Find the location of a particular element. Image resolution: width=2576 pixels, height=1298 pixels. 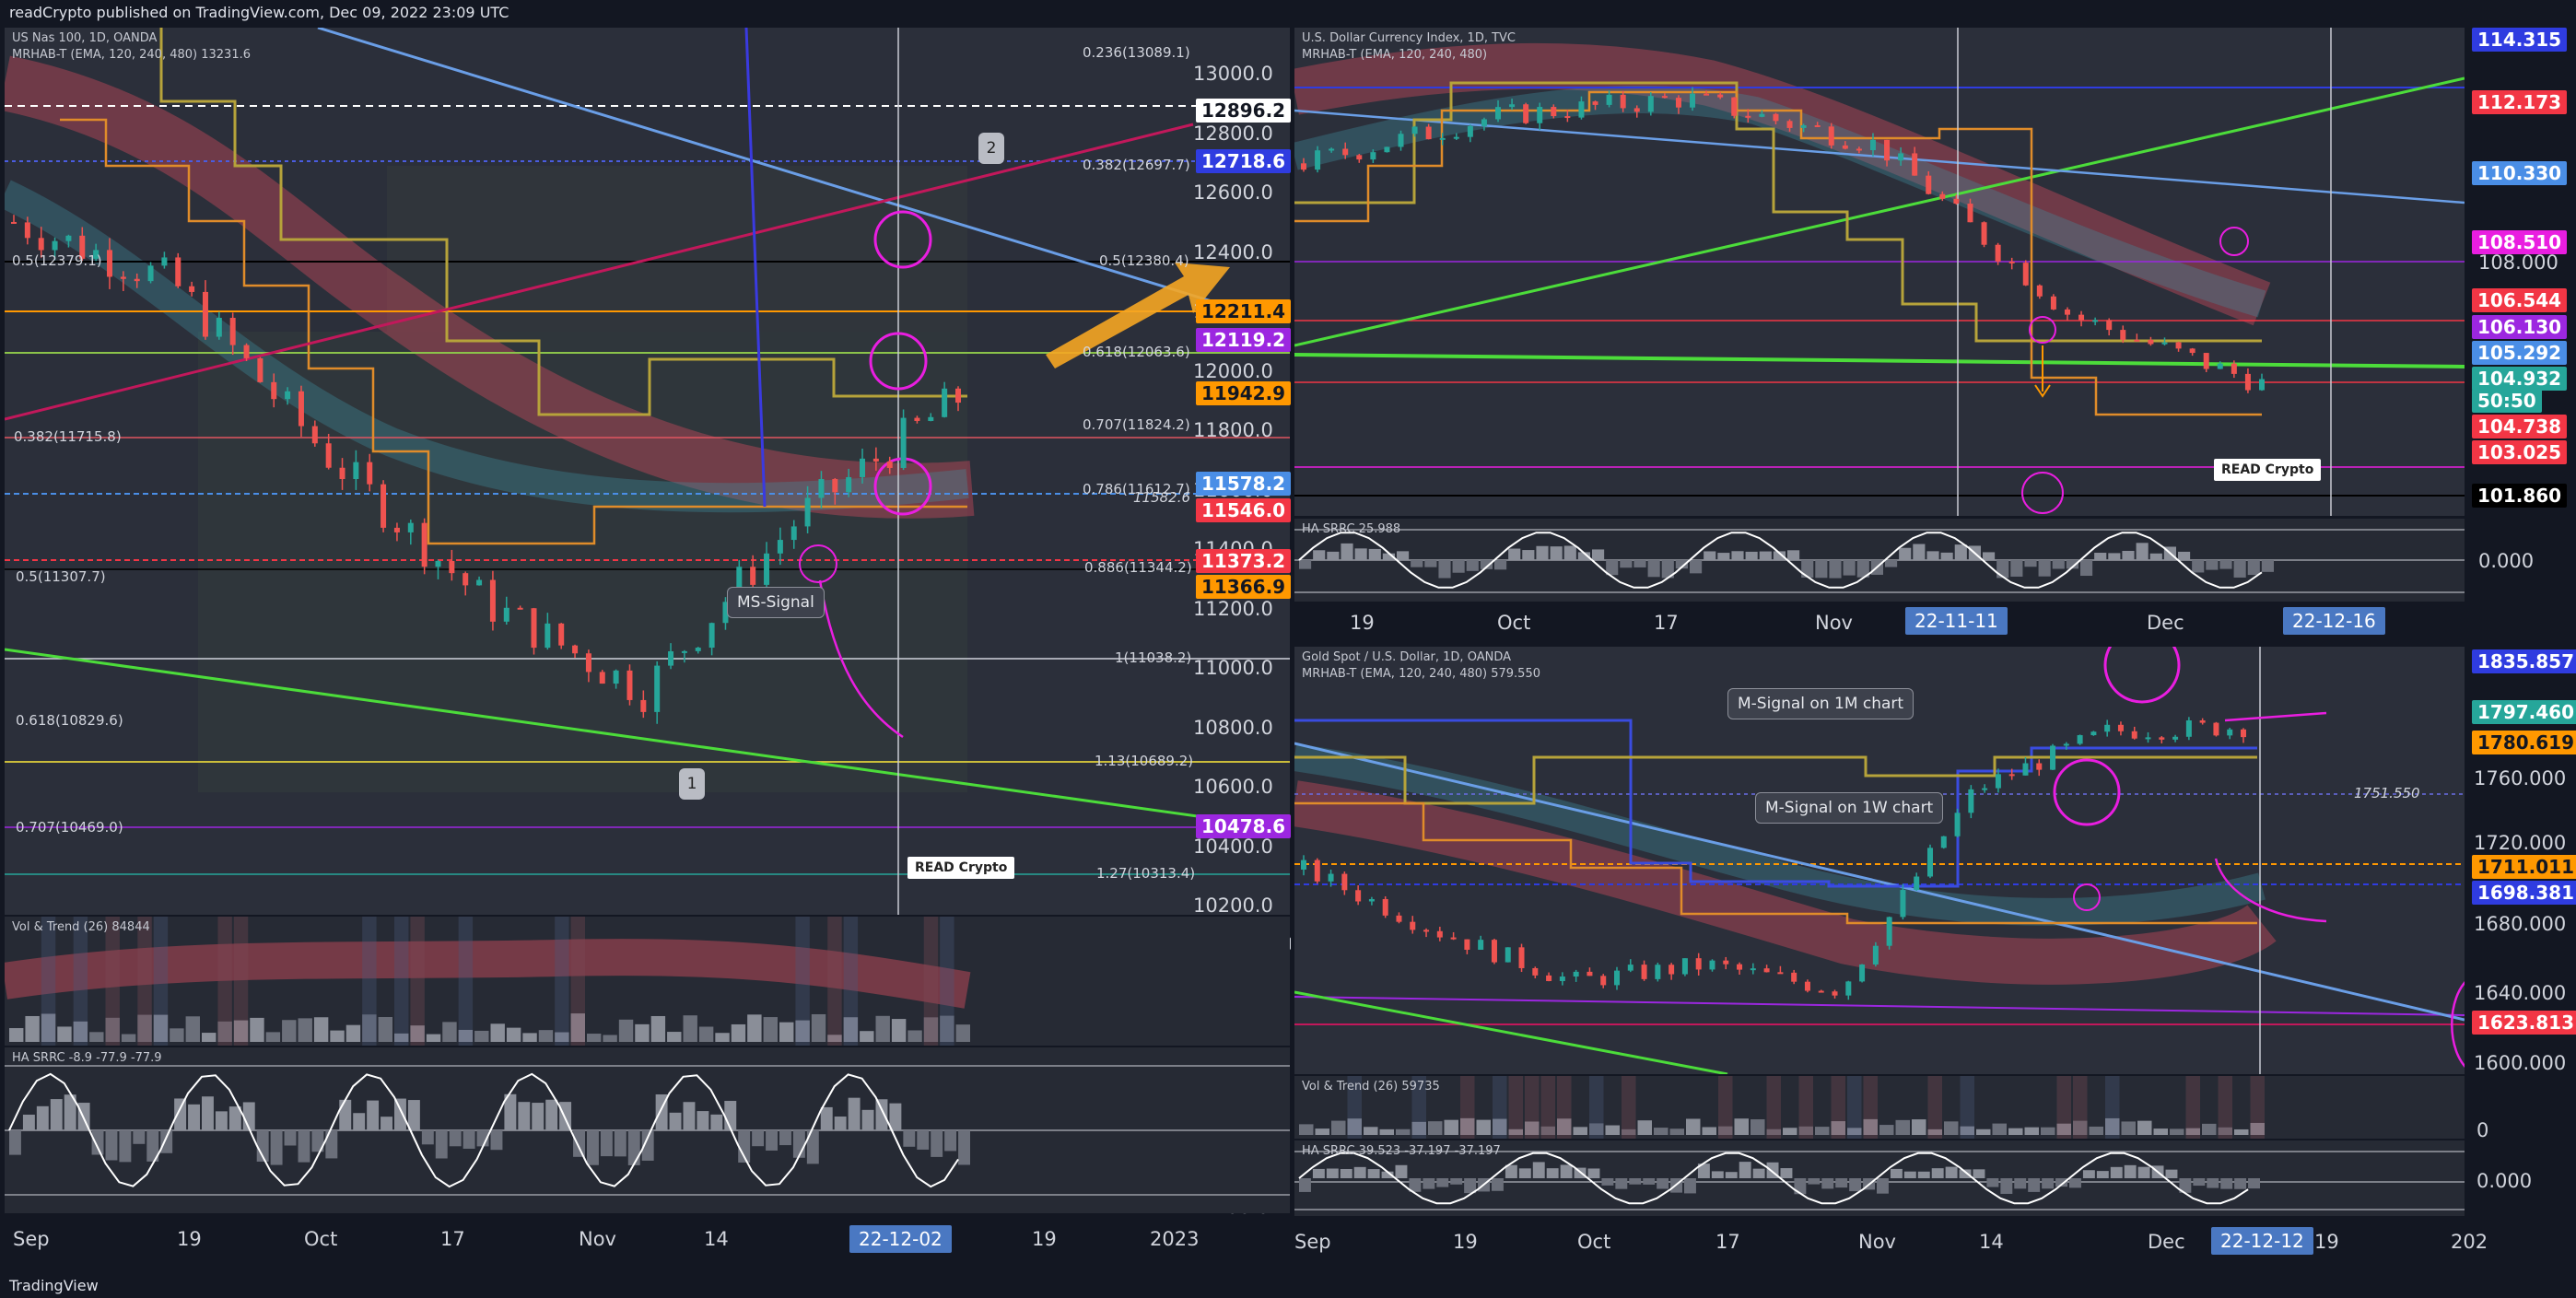

nasdaq-time-tick: Nov is located at coordinates (597, 1239).